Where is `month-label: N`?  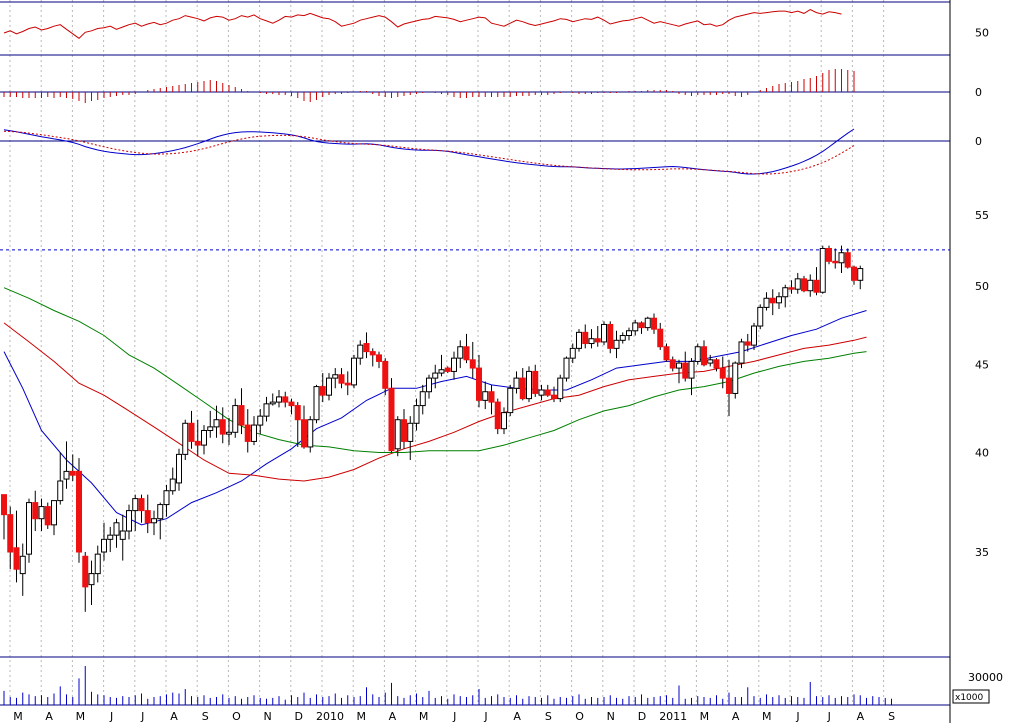
month-label: N is located at coordinates (267, 716).